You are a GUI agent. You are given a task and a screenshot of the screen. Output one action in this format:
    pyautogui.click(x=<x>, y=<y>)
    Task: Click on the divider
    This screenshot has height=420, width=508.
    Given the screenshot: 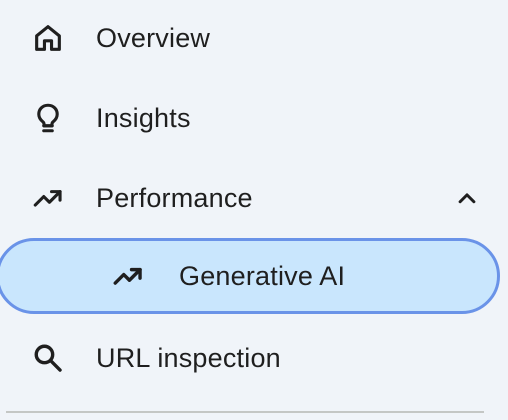 What is the action you would take?
    pyautogui.click(x=245, y=412)
    